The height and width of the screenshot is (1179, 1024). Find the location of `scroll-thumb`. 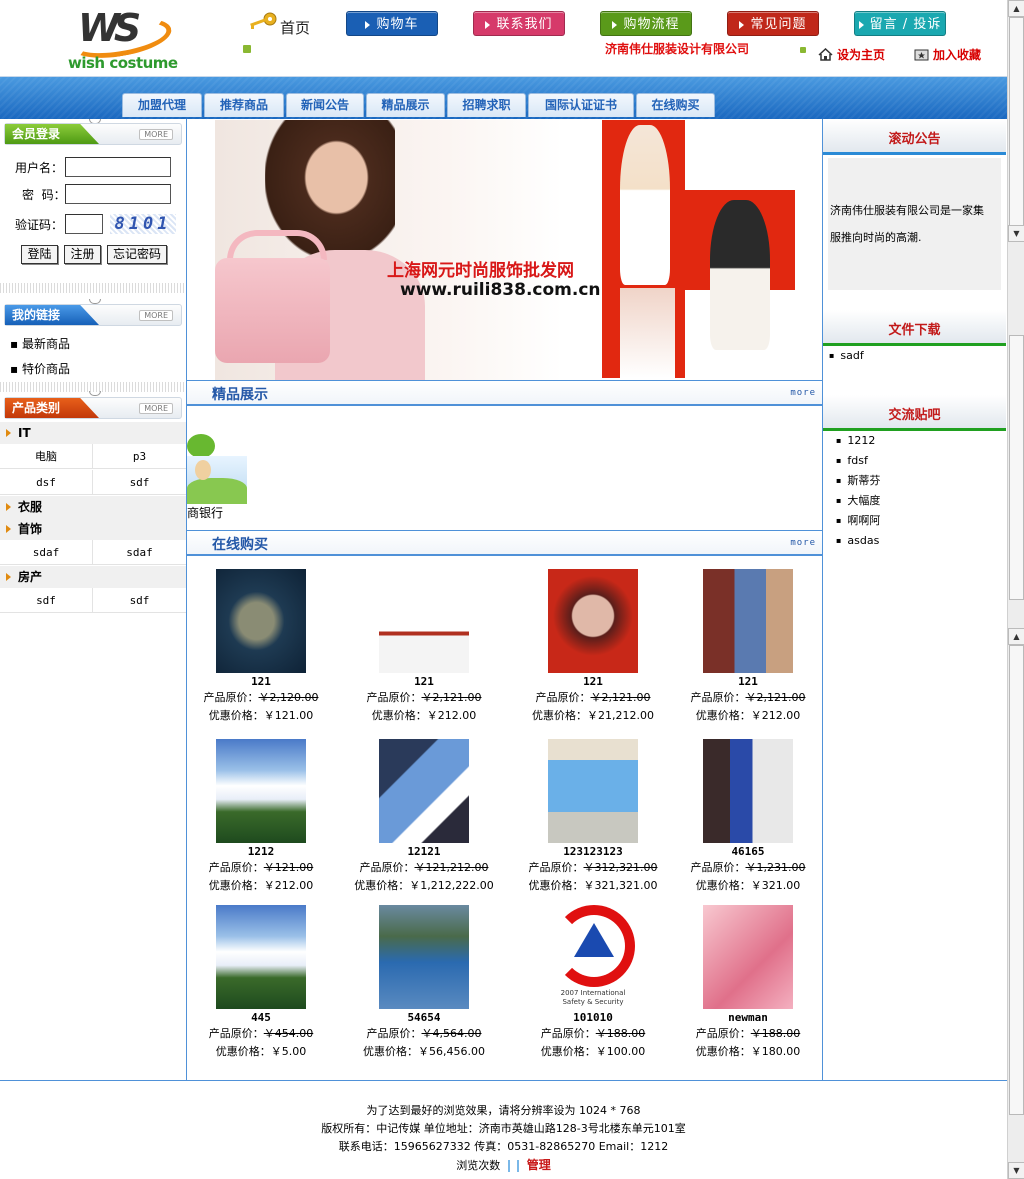

scroll-thumb is located at coordinates (1016, 124).